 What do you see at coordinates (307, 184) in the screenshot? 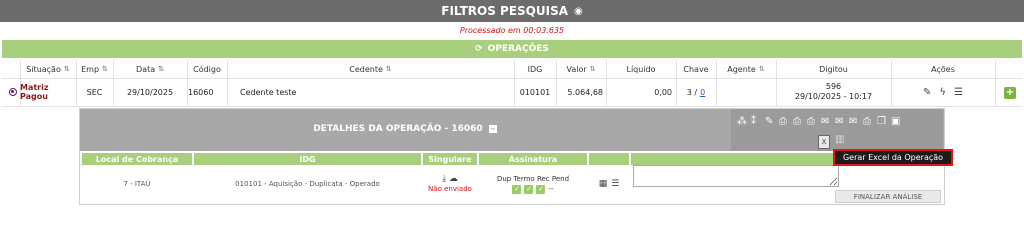
I see `cell-idg-detail: 010101 - Aquisição - Duplicata - Operado` at bounding box center [307, 184].